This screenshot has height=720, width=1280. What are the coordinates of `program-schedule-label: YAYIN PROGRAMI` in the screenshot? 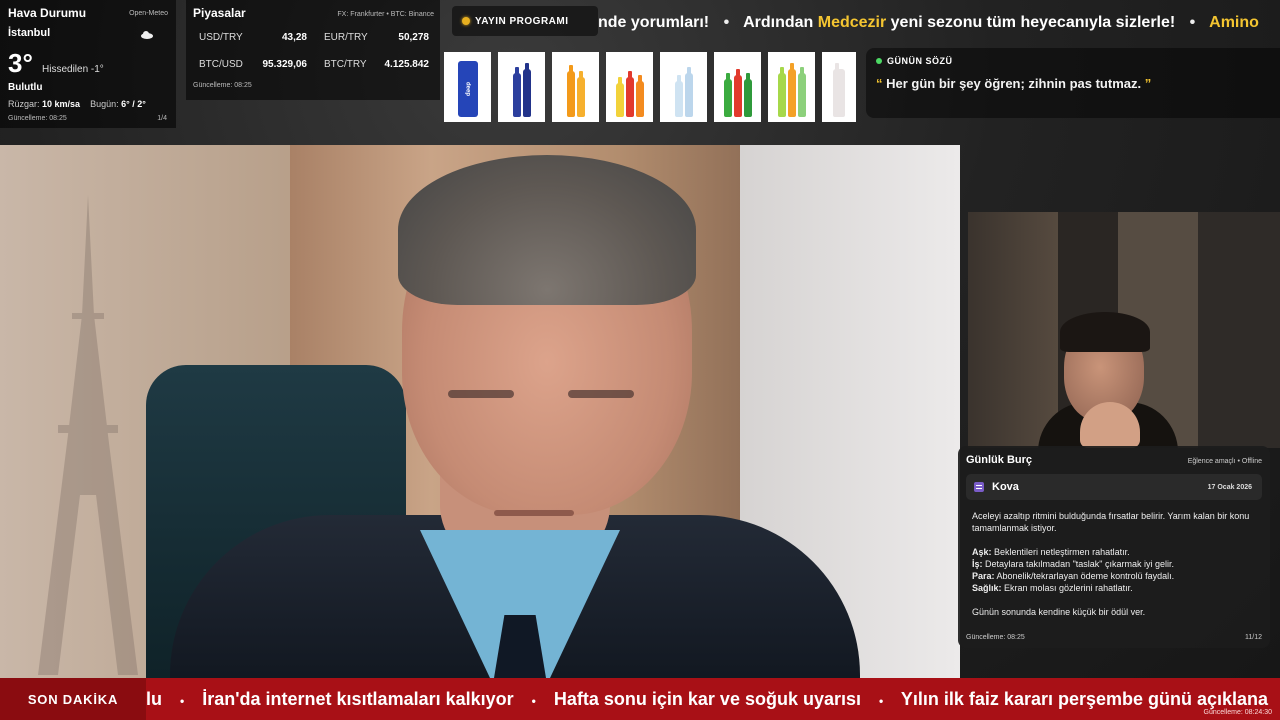 It's located at (522, 21).